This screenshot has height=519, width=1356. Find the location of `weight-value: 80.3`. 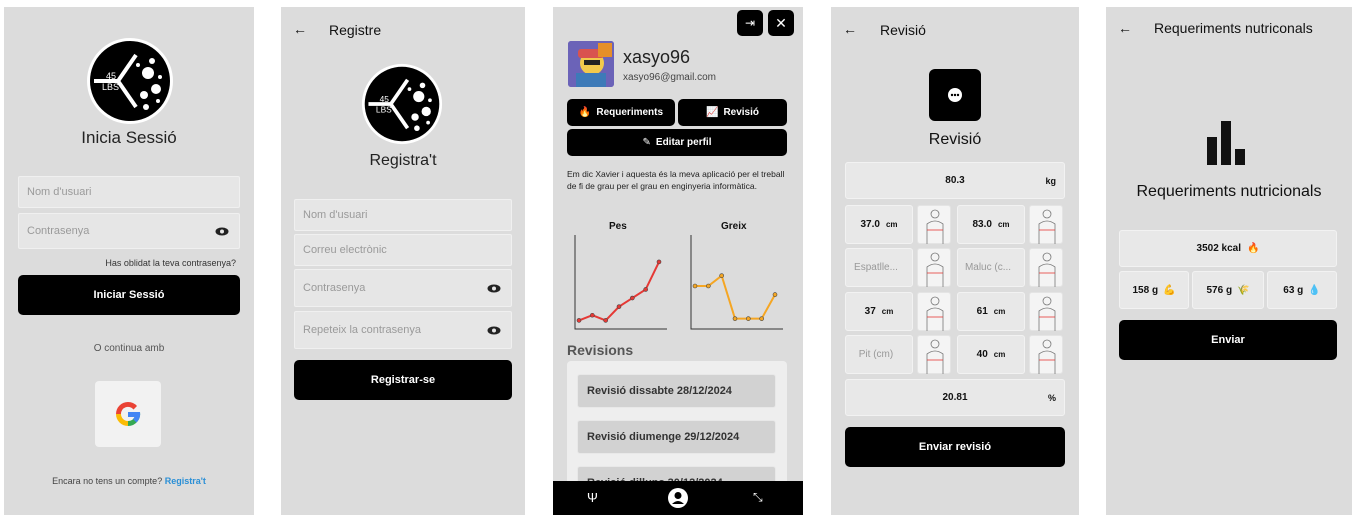

weight-value: 80.3 is located at coordinates (955, 180).